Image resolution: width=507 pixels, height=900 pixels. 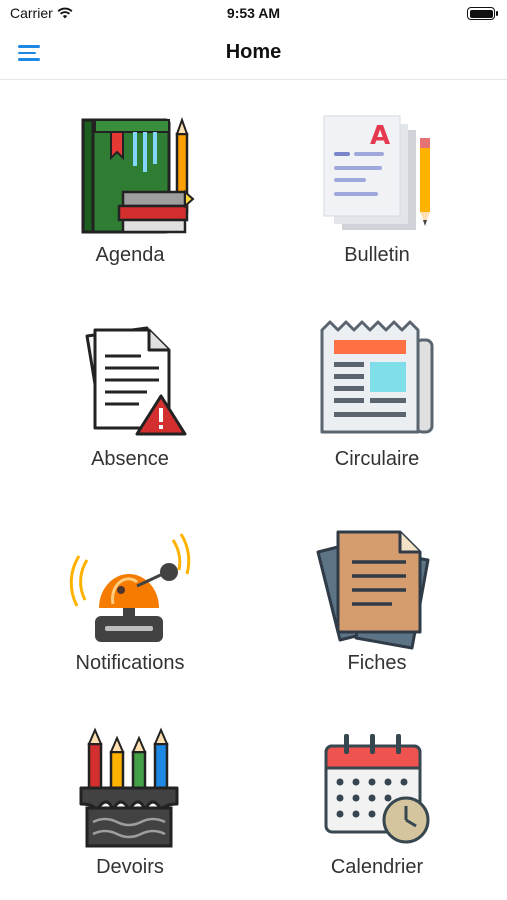 What do you see at coordinates (377, 459) in the screenshot?
I see `tile-label: Circulaire` at bounding box center [377, 459].